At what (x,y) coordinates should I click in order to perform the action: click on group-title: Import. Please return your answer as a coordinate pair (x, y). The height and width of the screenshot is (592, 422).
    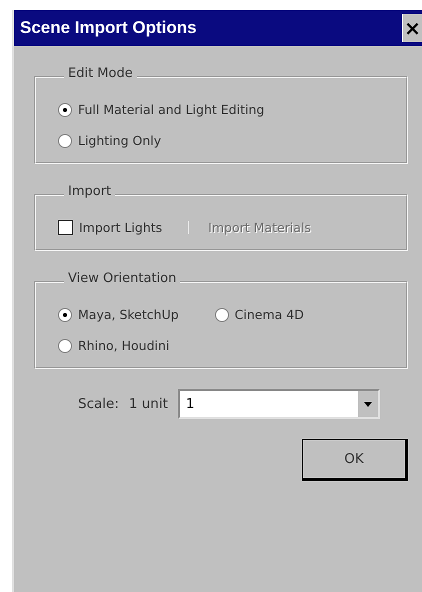
    Looking at the image, I should click on (90, 191).